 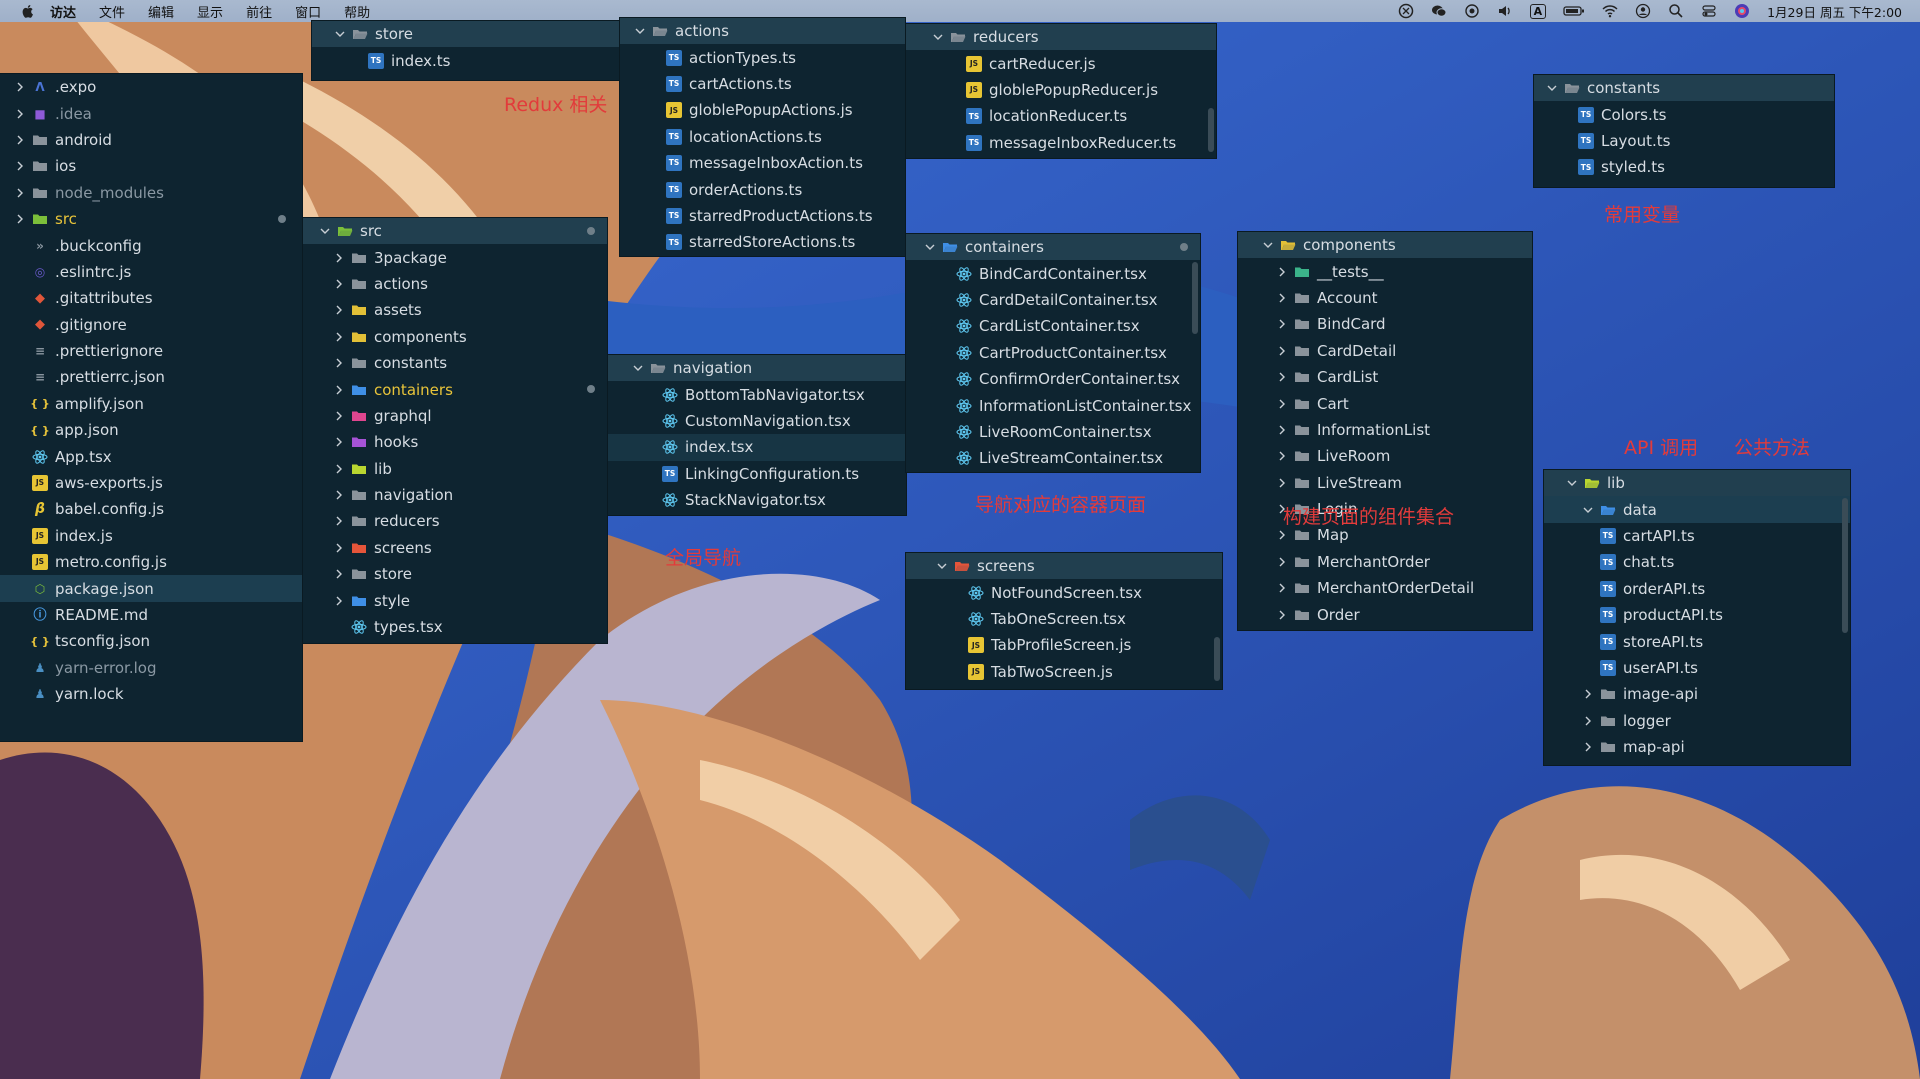 I want to click on tree-file-row: ≡ .prettierrc.json, so click(x=151, y=377).